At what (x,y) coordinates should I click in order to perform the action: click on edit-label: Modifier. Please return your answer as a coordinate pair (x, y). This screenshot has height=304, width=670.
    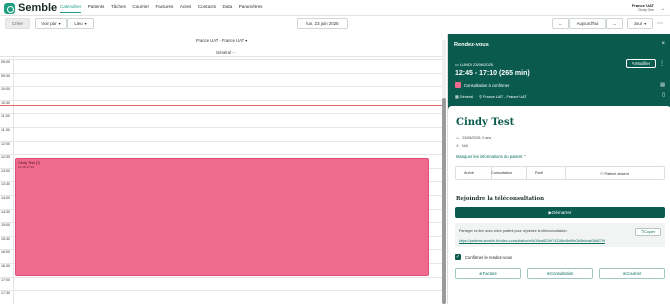
    Looking at the image, I should click on (643, 63).